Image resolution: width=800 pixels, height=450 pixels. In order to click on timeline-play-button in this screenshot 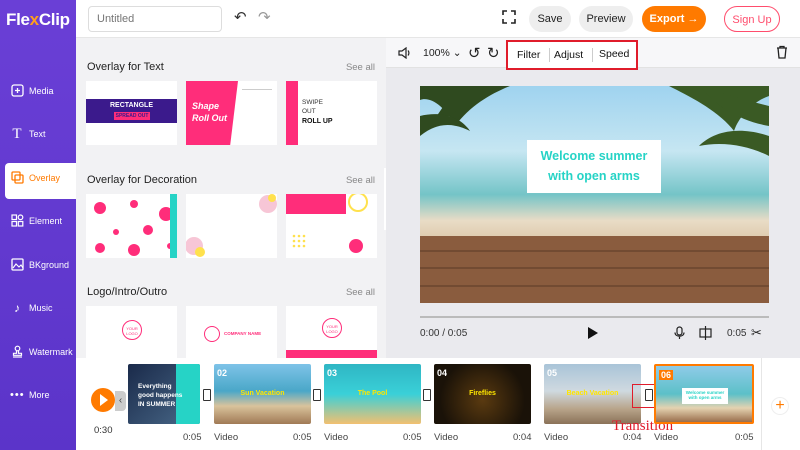, I will do `click(103, 400)`.